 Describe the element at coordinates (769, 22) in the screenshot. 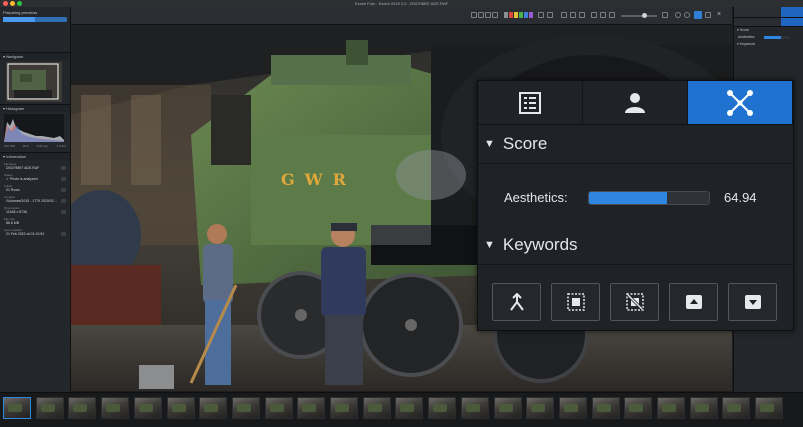

I see `tab-person-small` at that location.